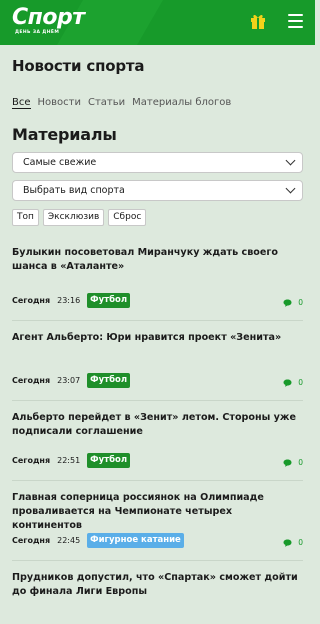 The height and width of the screenshot is (624, 320). What do you see at coordinates (69, 300) in the screenshot?
I see `article-time: 23:16` at bounding box center [69, 300].